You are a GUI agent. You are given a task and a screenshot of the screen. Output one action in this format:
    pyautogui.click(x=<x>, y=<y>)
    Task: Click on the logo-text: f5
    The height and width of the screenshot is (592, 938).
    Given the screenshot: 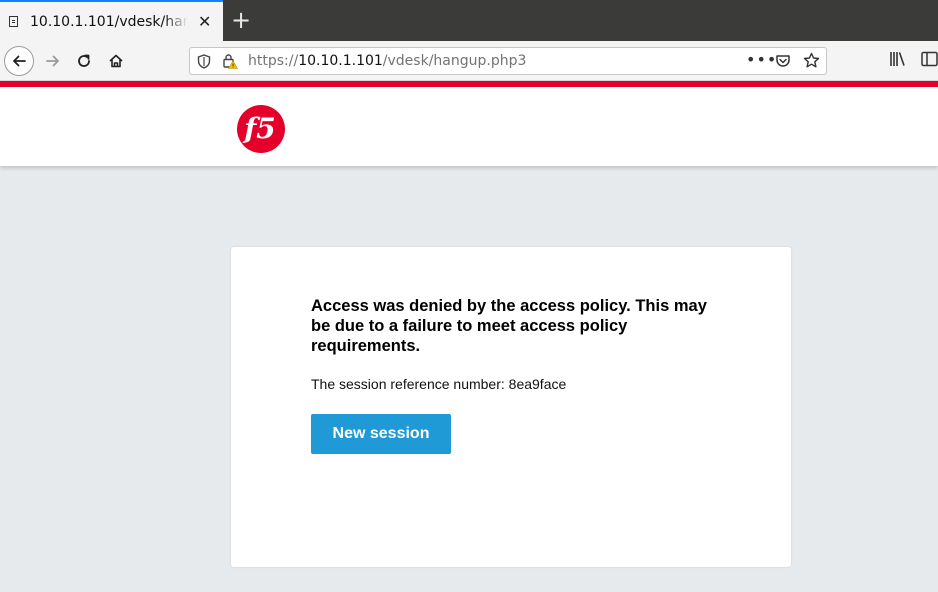 What is the action you would take?
    pyautogui.click(x=259, y=128)
    